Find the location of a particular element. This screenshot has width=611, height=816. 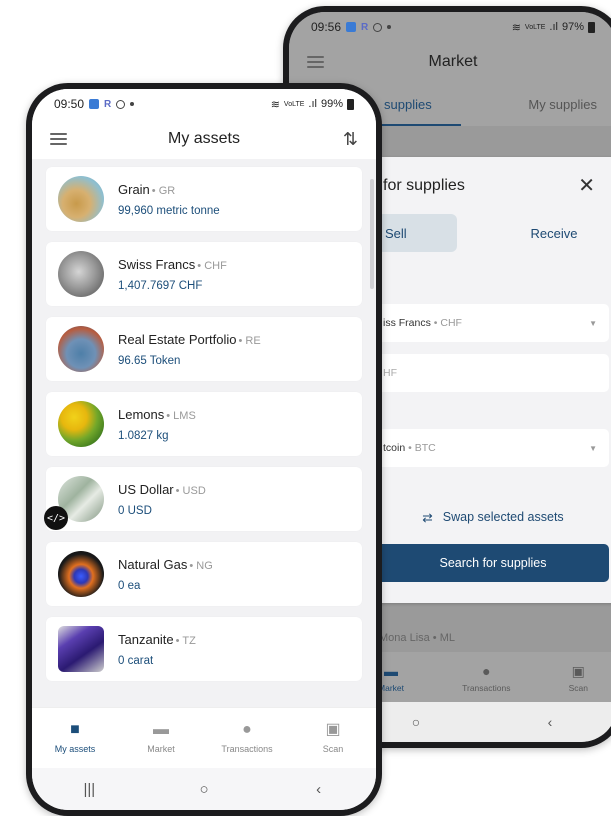

code-icon: </> is located at coordinates (56, 518).